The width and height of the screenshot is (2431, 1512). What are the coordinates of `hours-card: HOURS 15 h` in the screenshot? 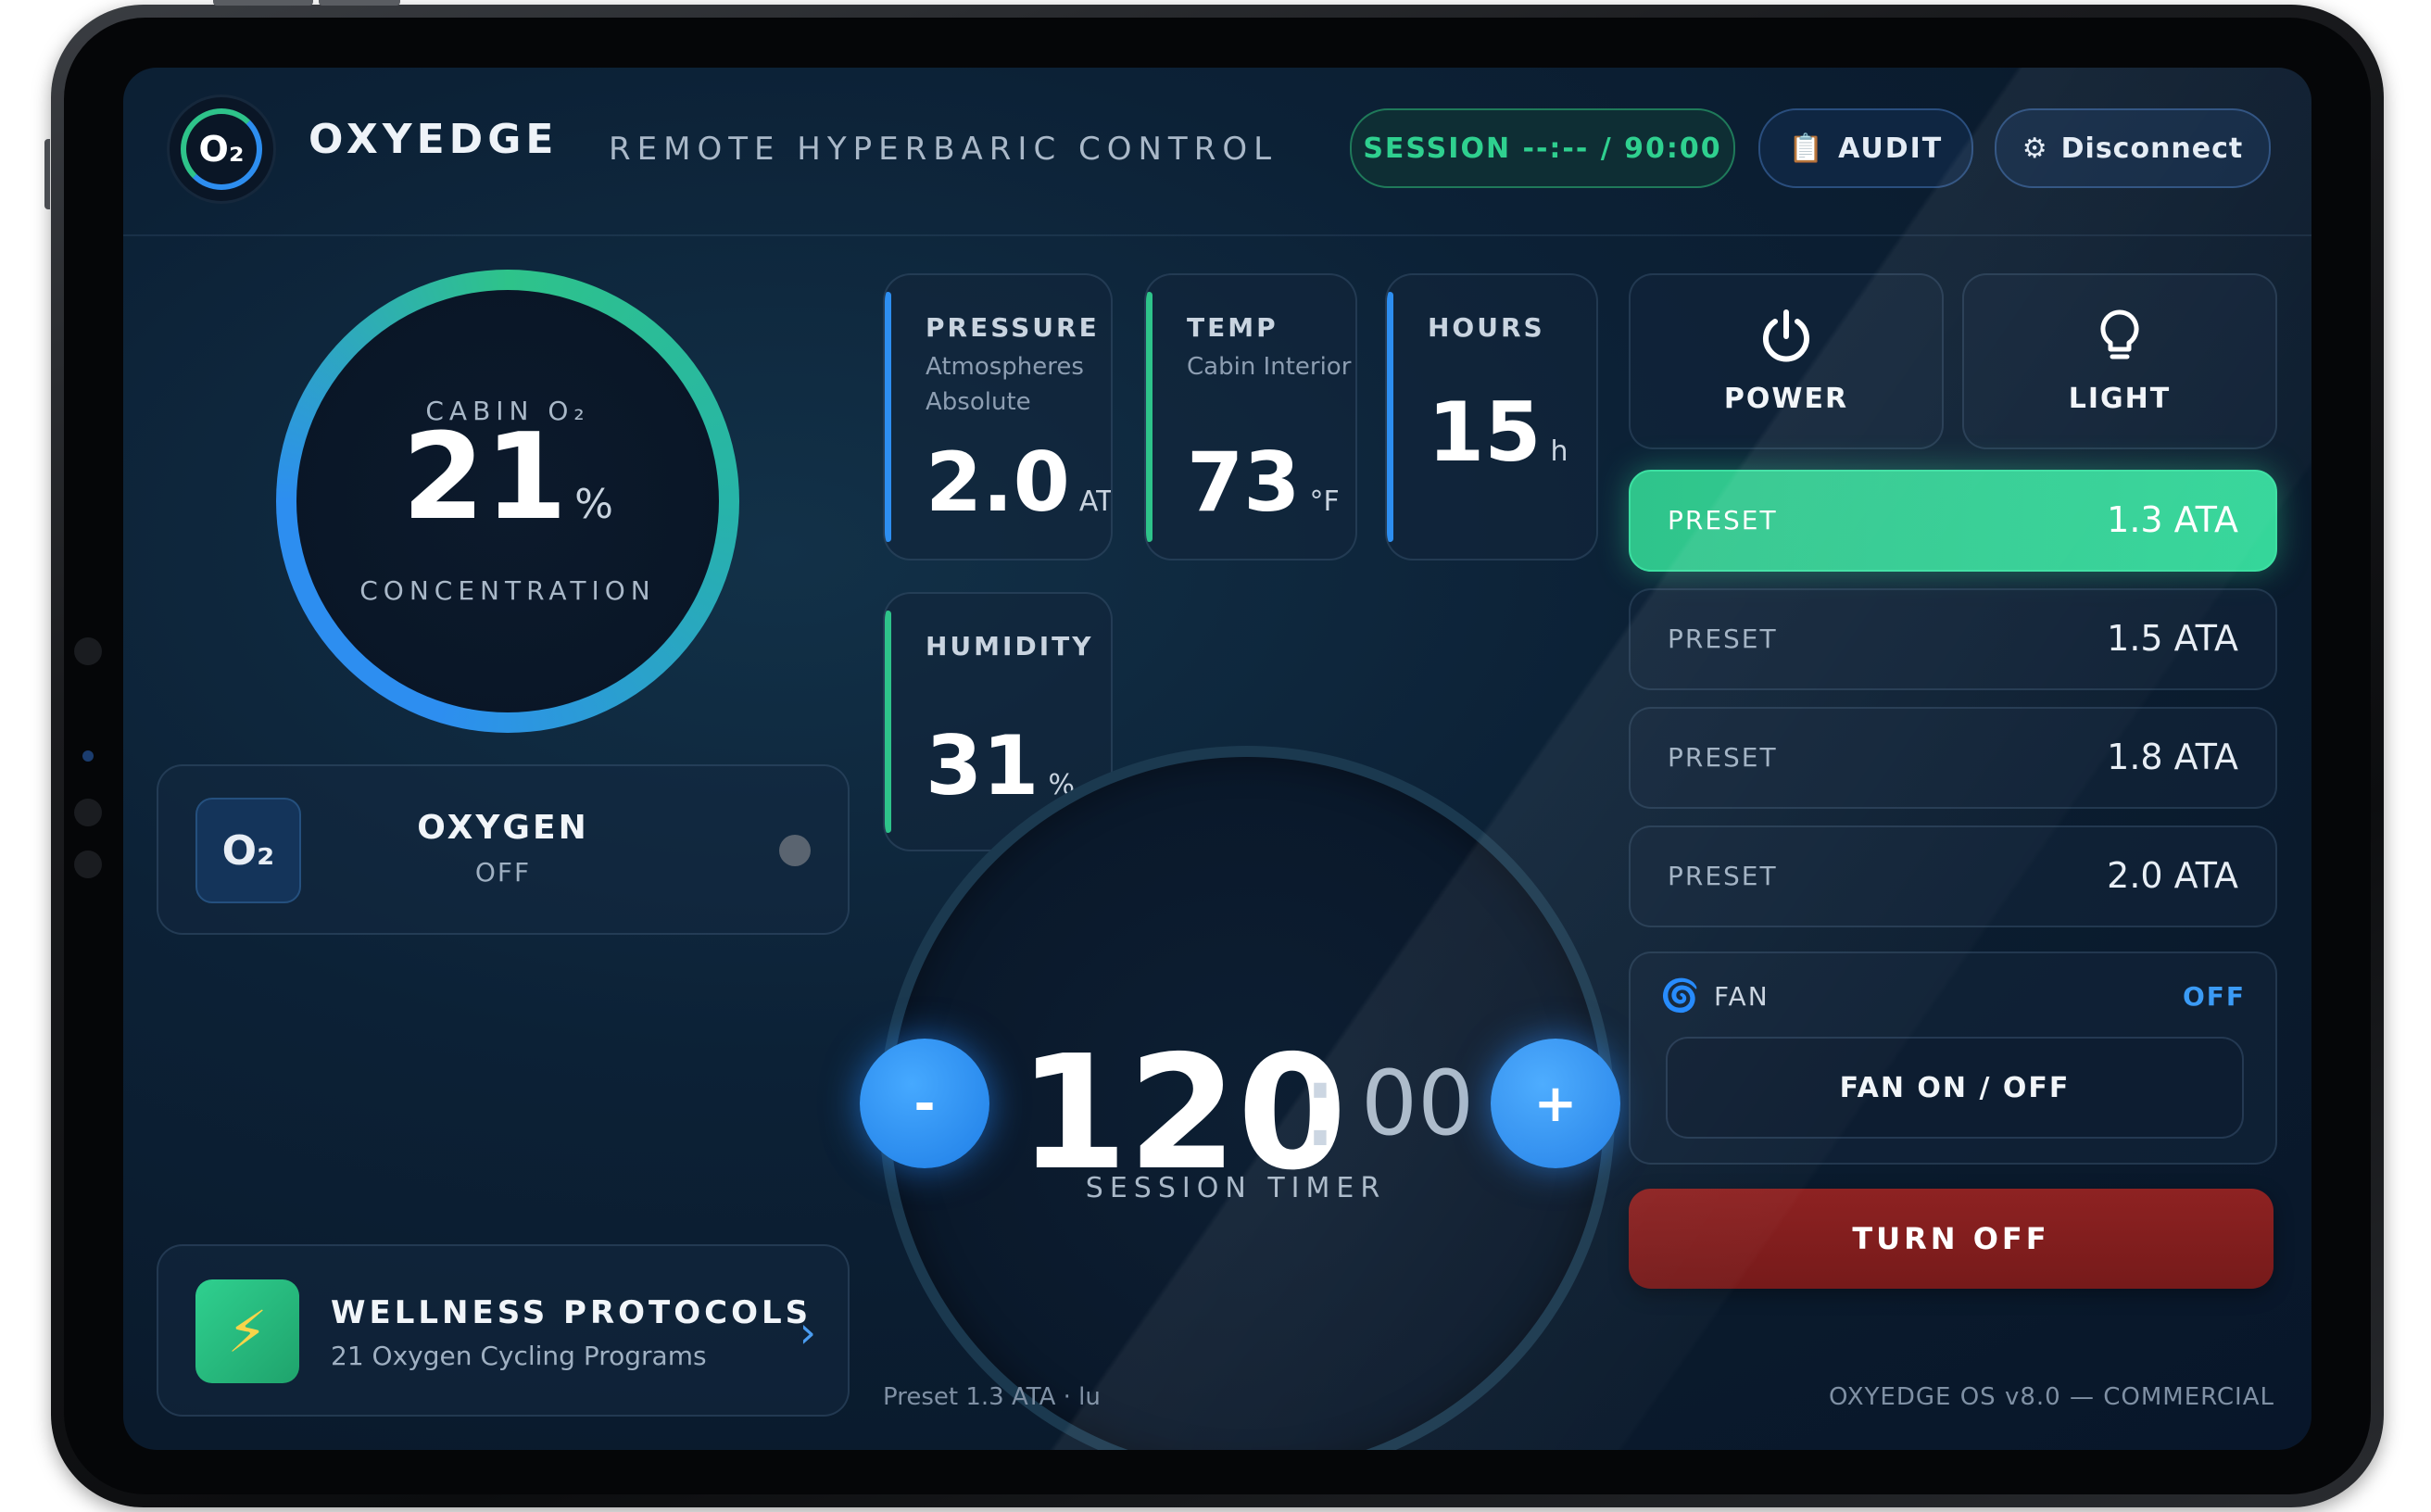 It's located at (1491, 417).